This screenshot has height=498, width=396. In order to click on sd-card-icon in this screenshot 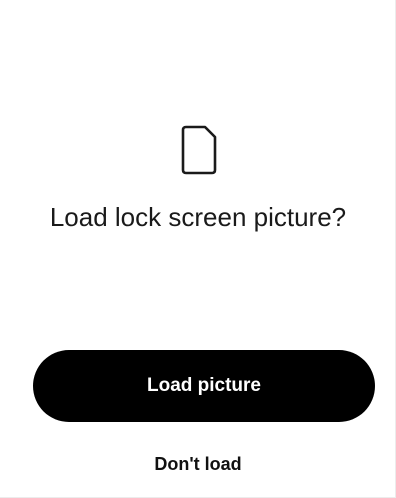, I will do `click(199, 150)`.